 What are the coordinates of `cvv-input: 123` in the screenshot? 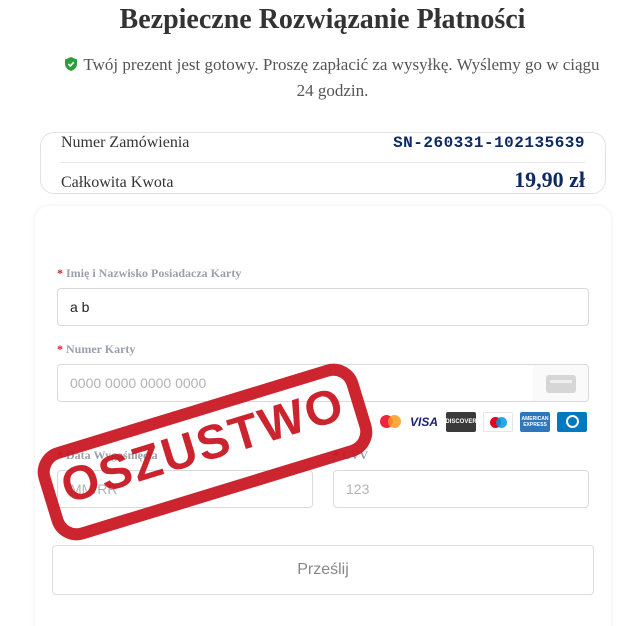 It's located at (461, 489).